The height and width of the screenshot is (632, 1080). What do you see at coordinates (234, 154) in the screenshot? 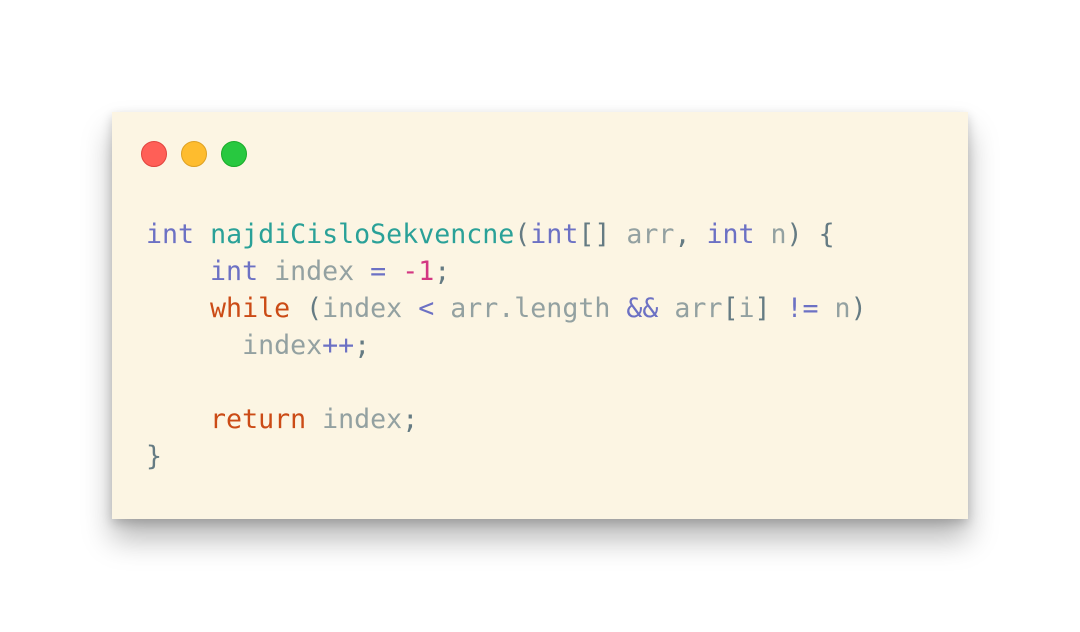
I see `zoom-button` at bounding box center [234, 154].